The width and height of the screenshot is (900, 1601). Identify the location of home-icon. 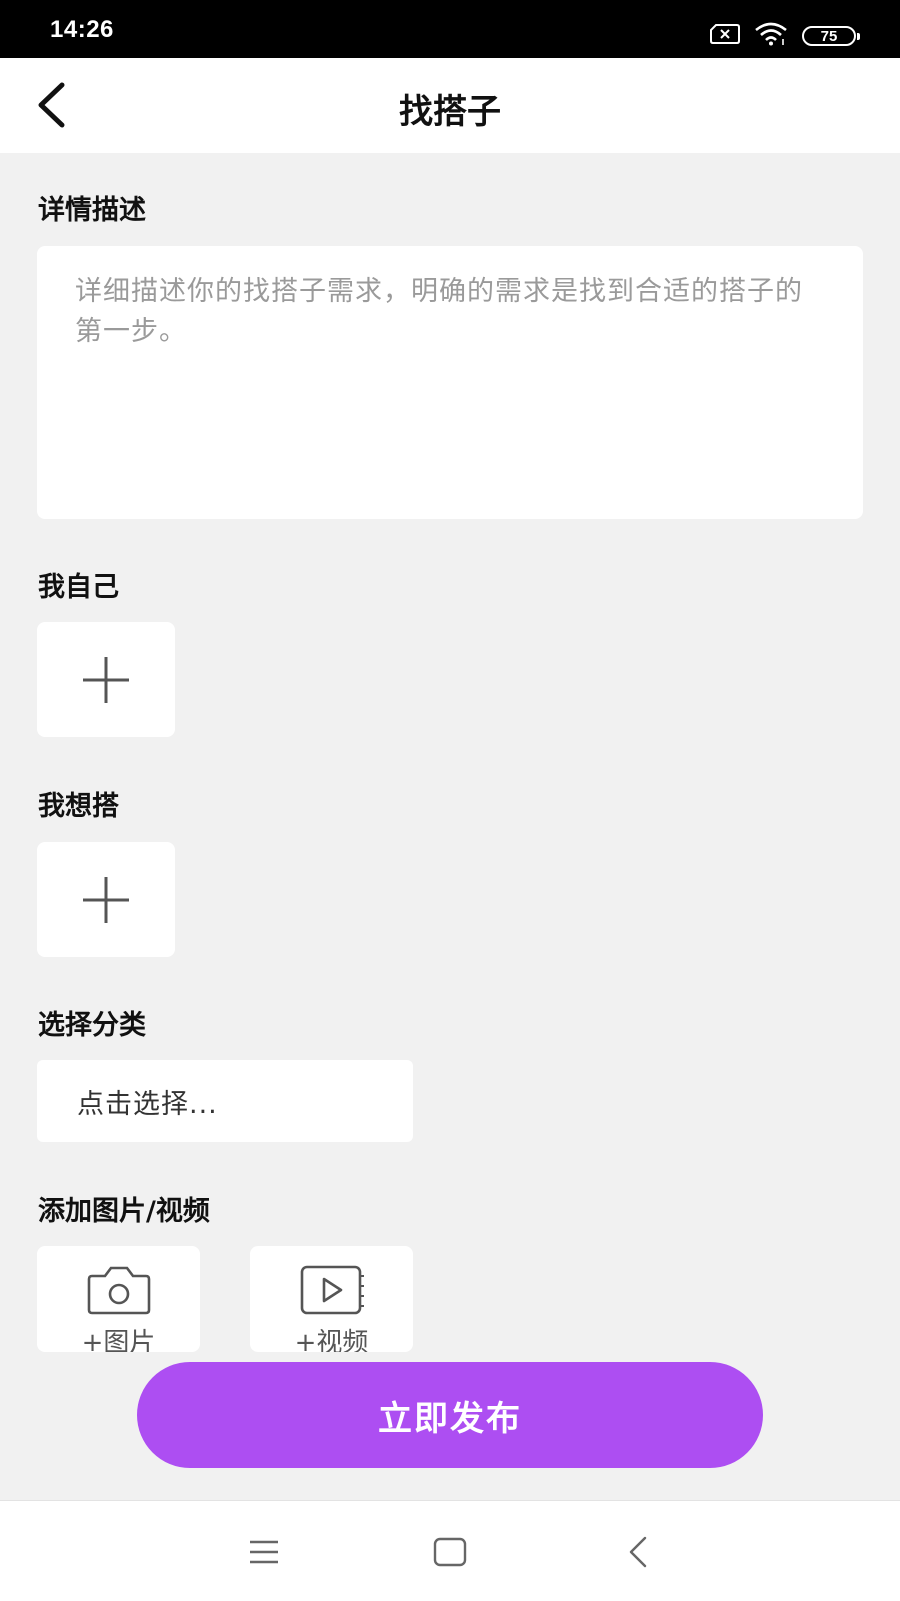
(450, 1552).